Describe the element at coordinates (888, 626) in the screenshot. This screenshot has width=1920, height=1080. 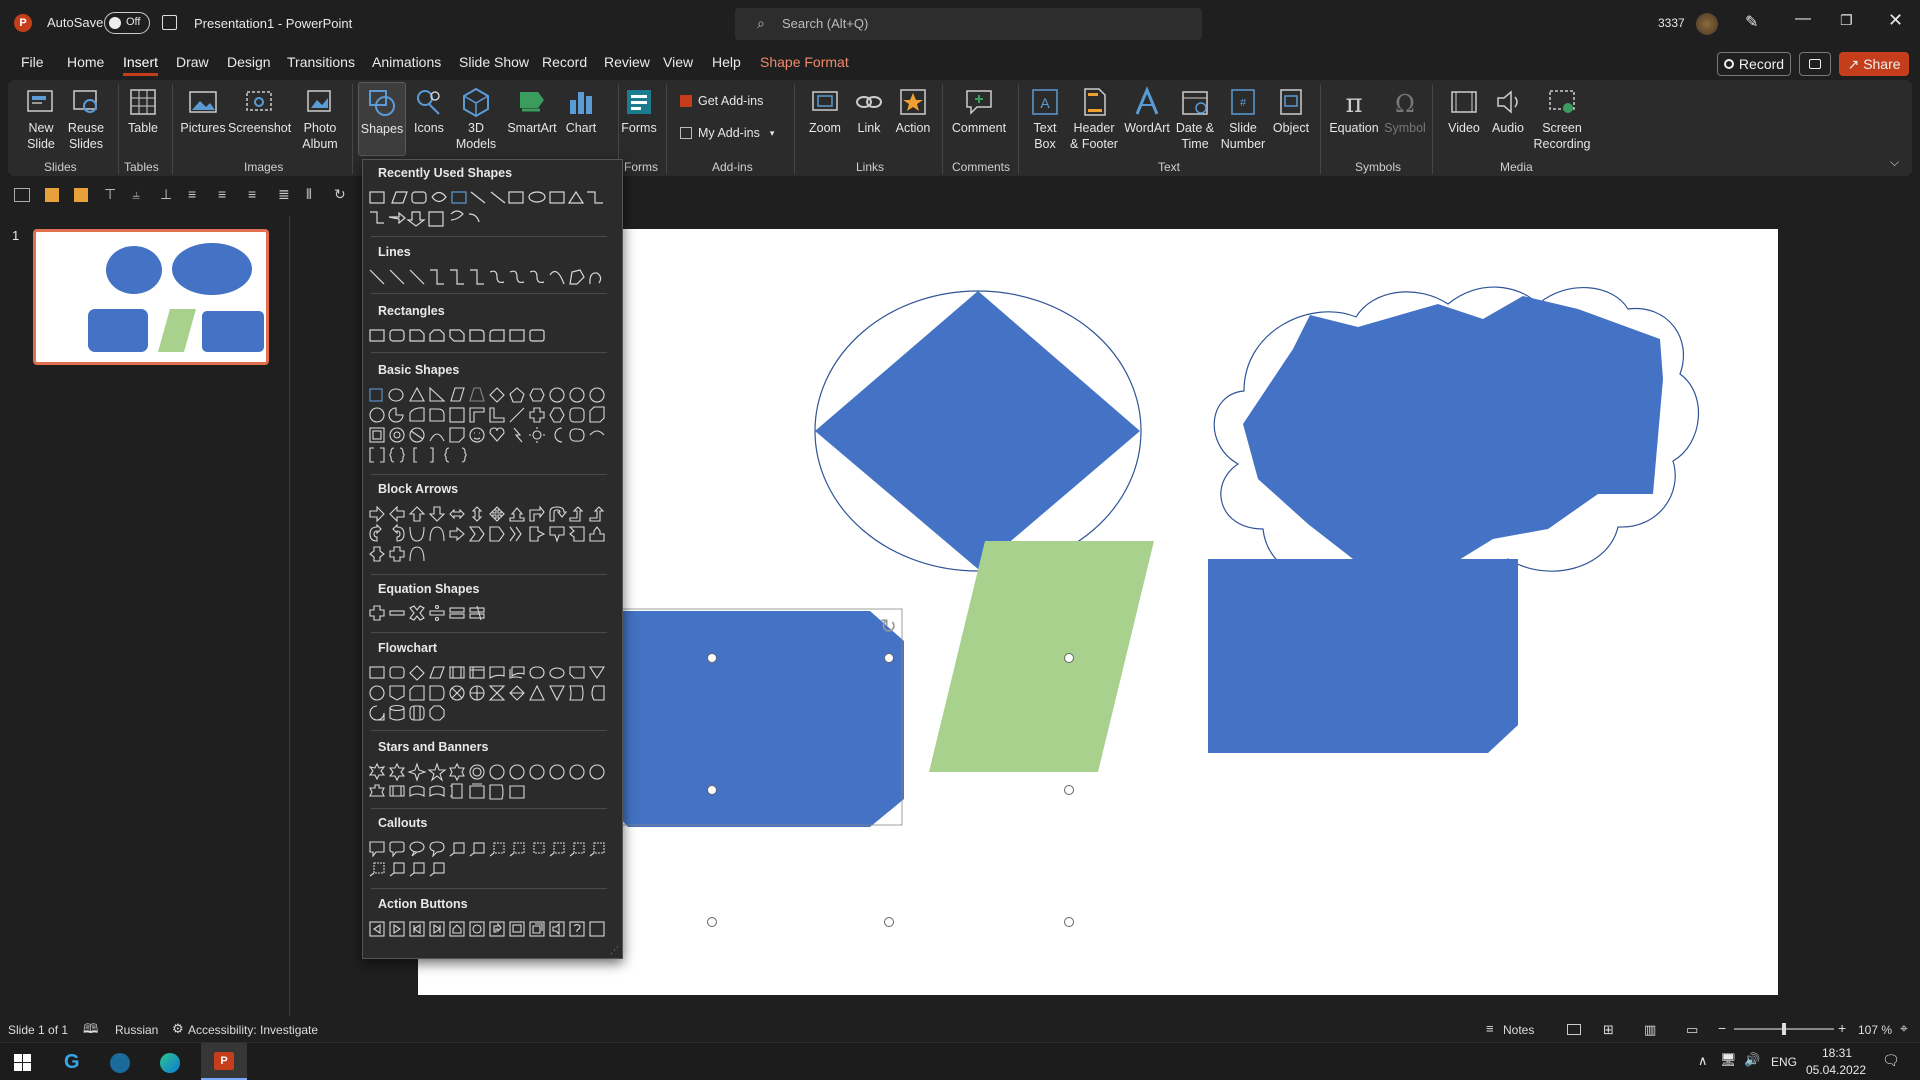
I see `rotate-handle-icon: ↻` at that location.